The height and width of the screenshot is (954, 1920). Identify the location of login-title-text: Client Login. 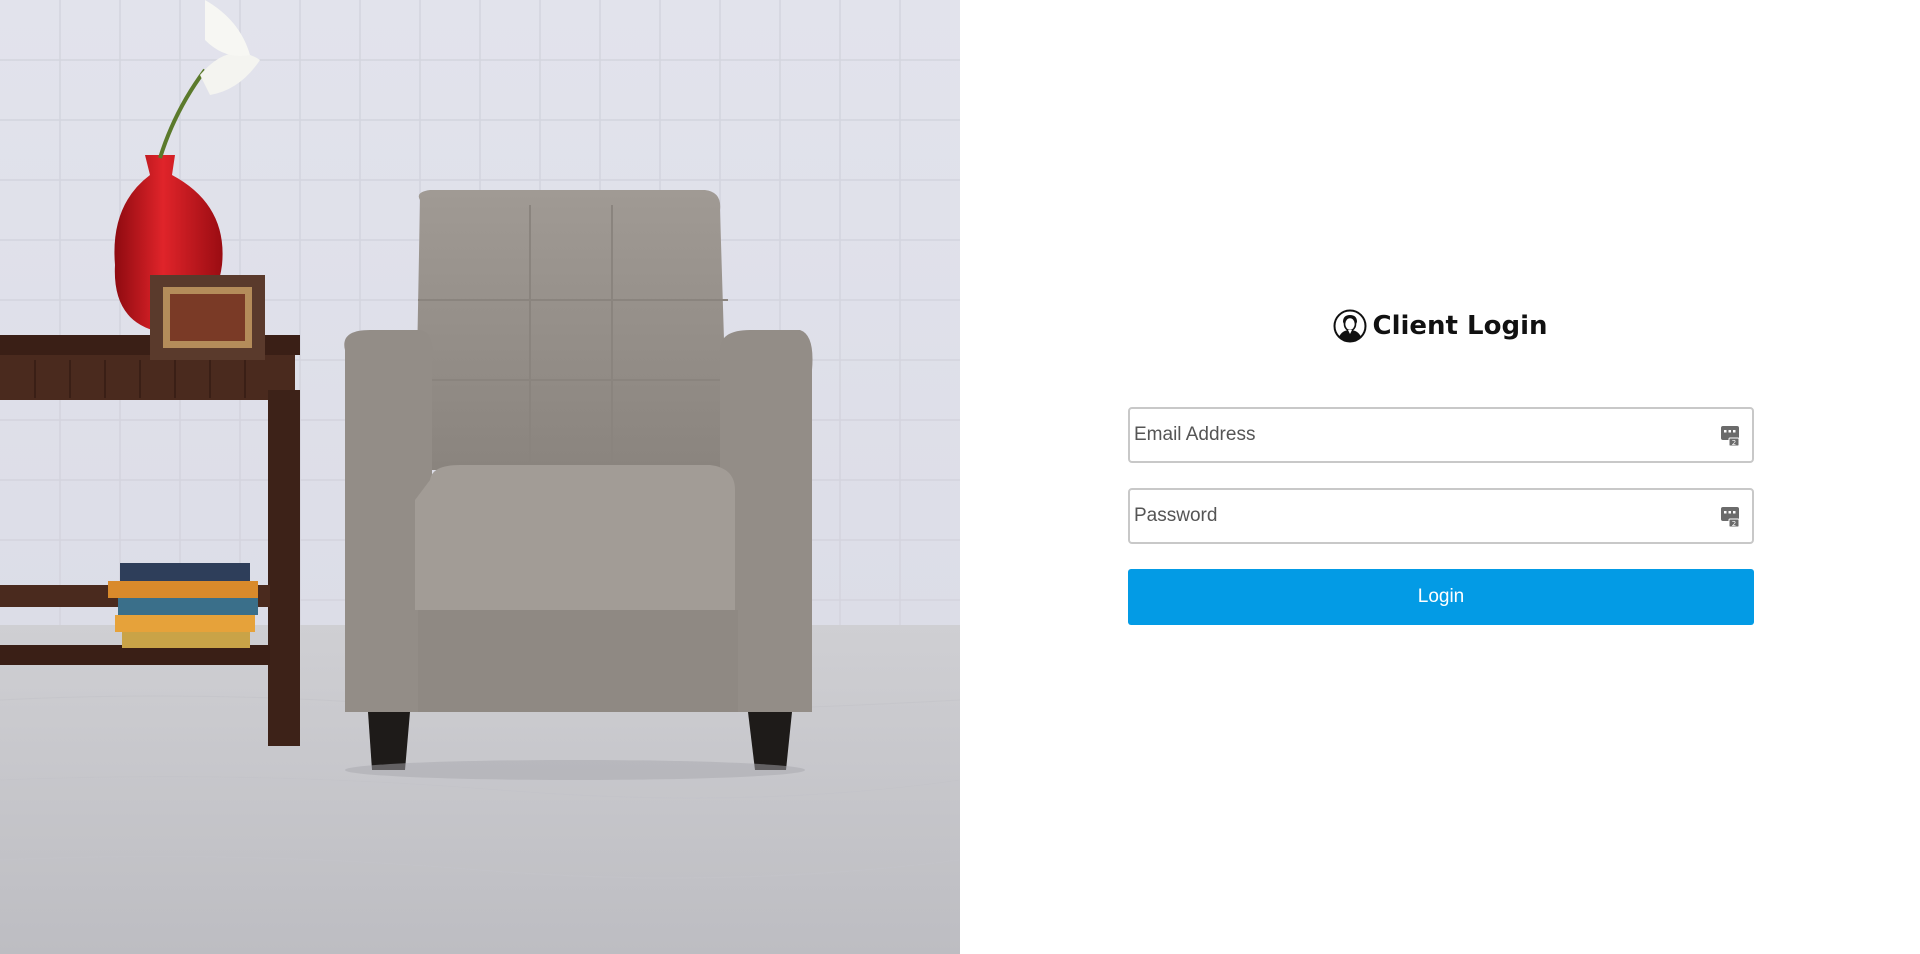
(1460, 326).